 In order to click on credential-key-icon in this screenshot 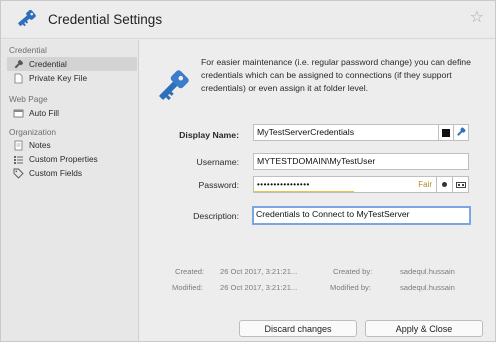, I will do `click(173, 86)`.